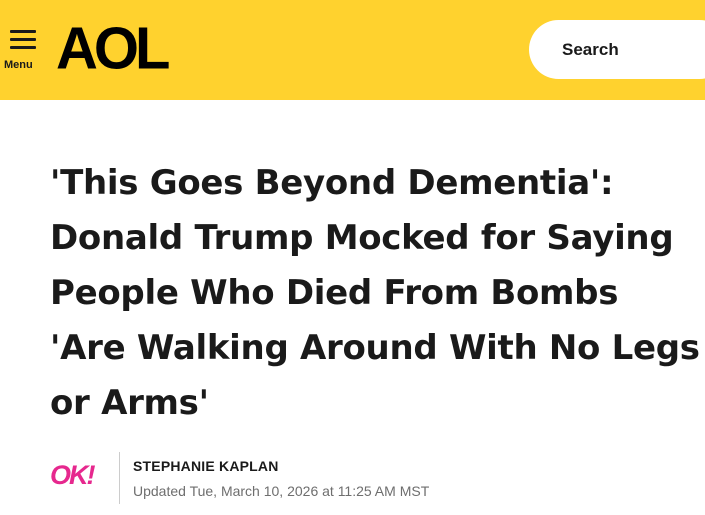  I want to click on author-name: STEPHANIE KAPLAN, so click(206, 466).